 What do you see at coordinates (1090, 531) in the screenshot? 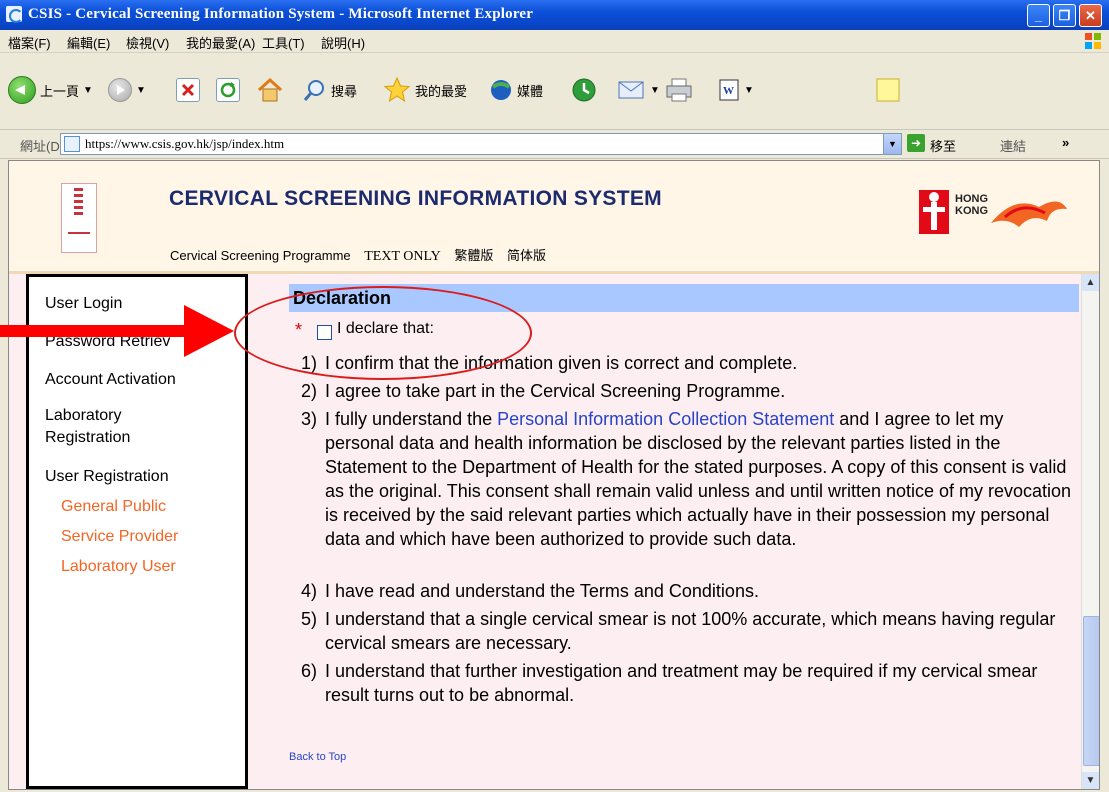
I see `vertical-scrollbar: ▲ ▼` at bounding box center [1090, 531].